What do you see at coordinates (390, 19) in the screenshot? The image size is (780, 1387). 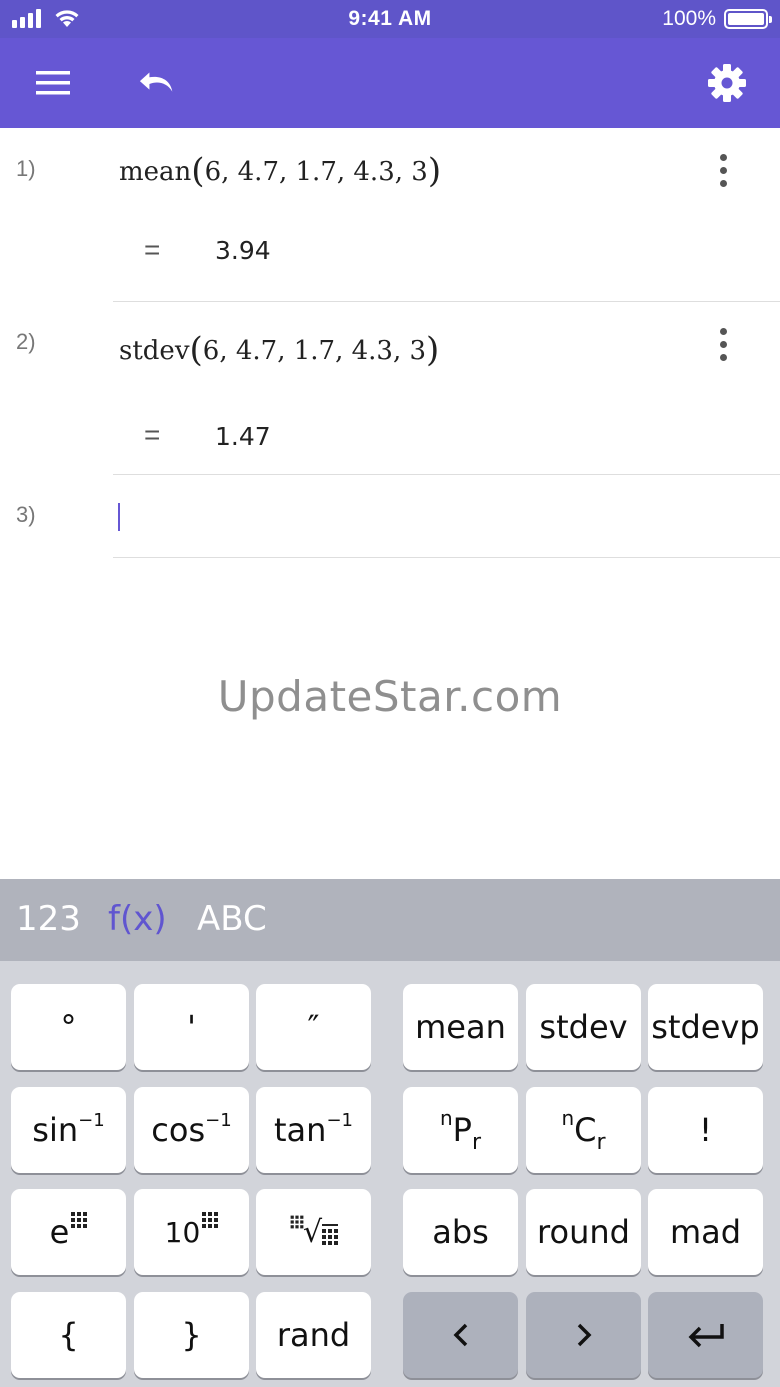 I see `status-bar: 9:41 AM 100%` at bounding box center [390, 19].